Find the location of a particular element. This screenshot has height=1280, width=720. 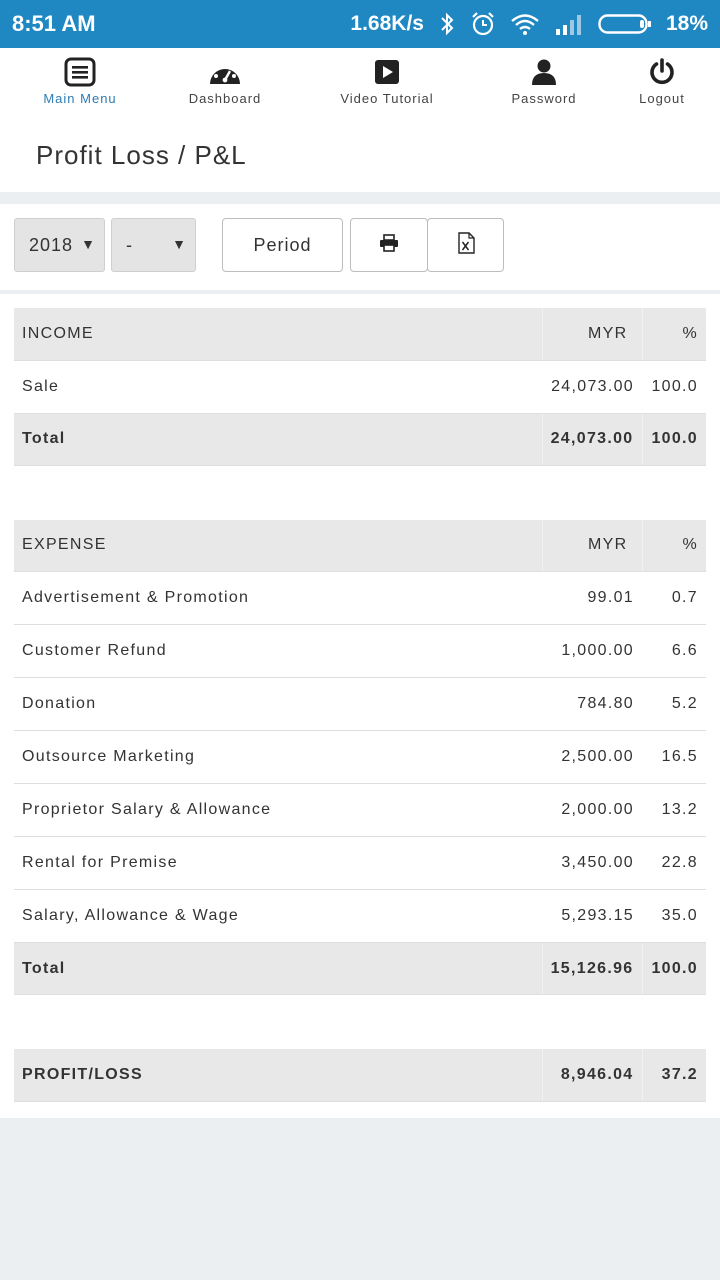

row-label: Customer Refund is located at coordinates (278, 651).